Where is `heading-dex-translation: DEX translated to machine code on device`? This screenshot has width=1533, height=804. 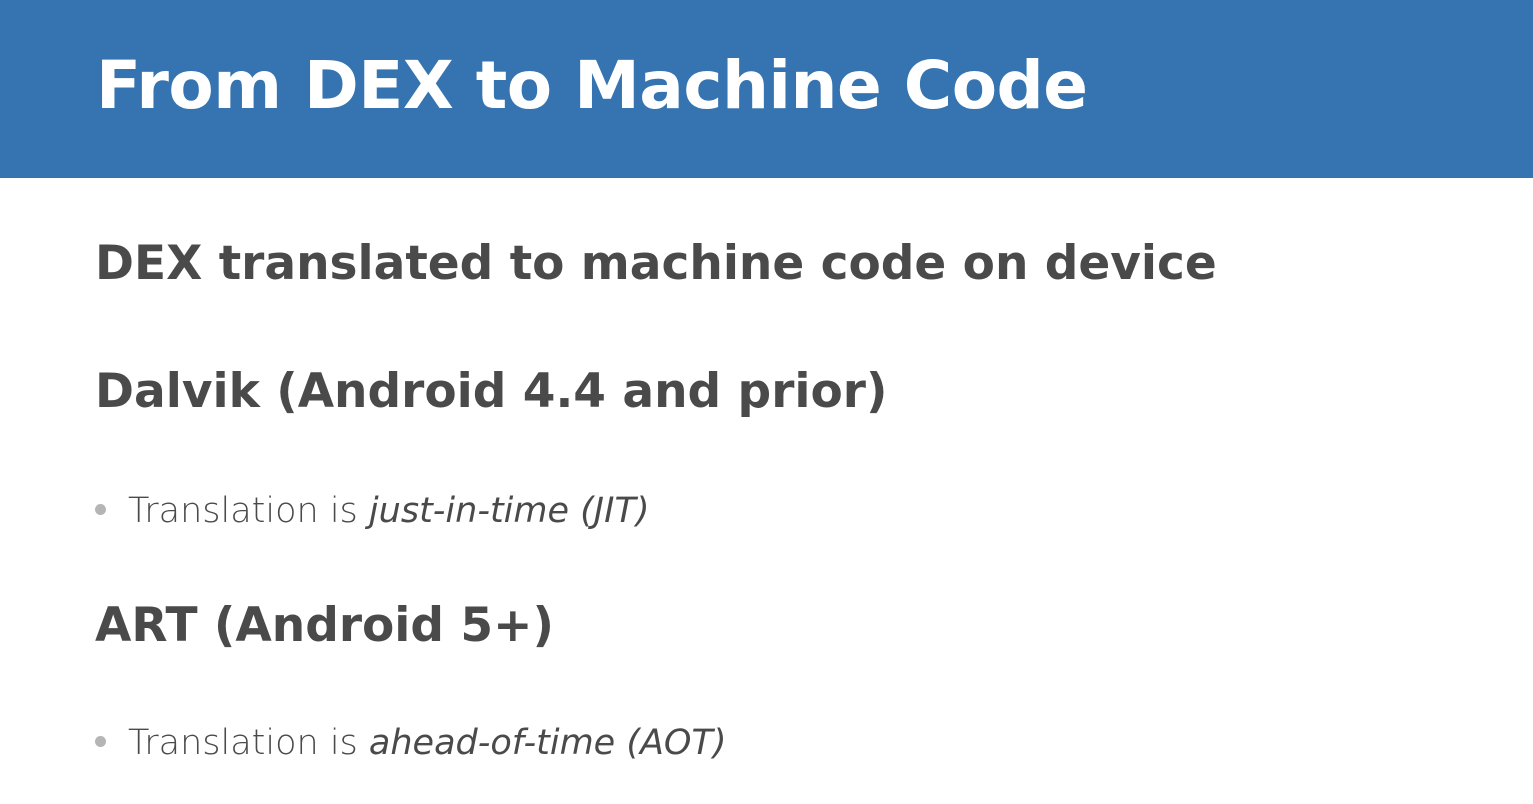 heading-dex-translation: DEX translated to machine code on device is located at coordinates (656, 263).